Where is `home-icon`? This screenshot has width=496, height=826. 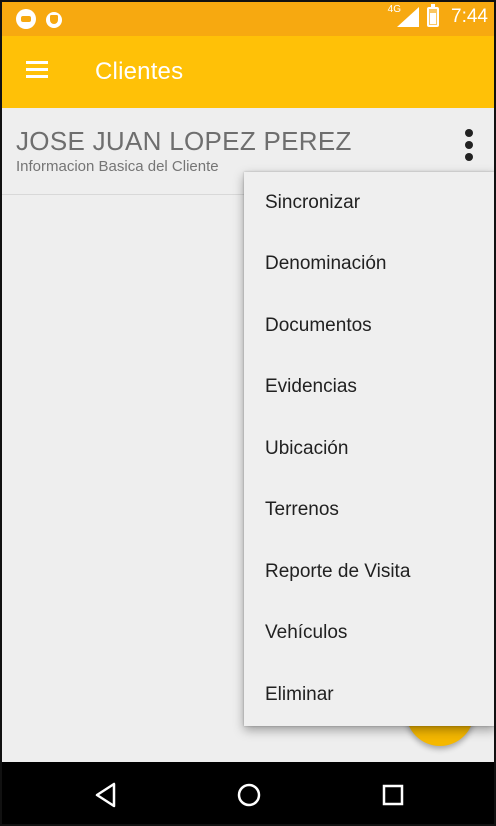
home-icon is located at coordinates (249, 795).